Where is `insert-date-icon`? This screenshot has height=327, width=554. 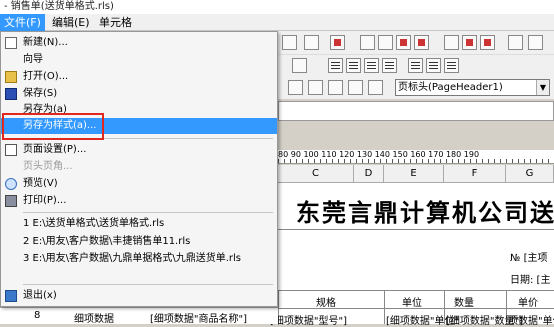 insert-date-icon is located at coordinates (375, 87).